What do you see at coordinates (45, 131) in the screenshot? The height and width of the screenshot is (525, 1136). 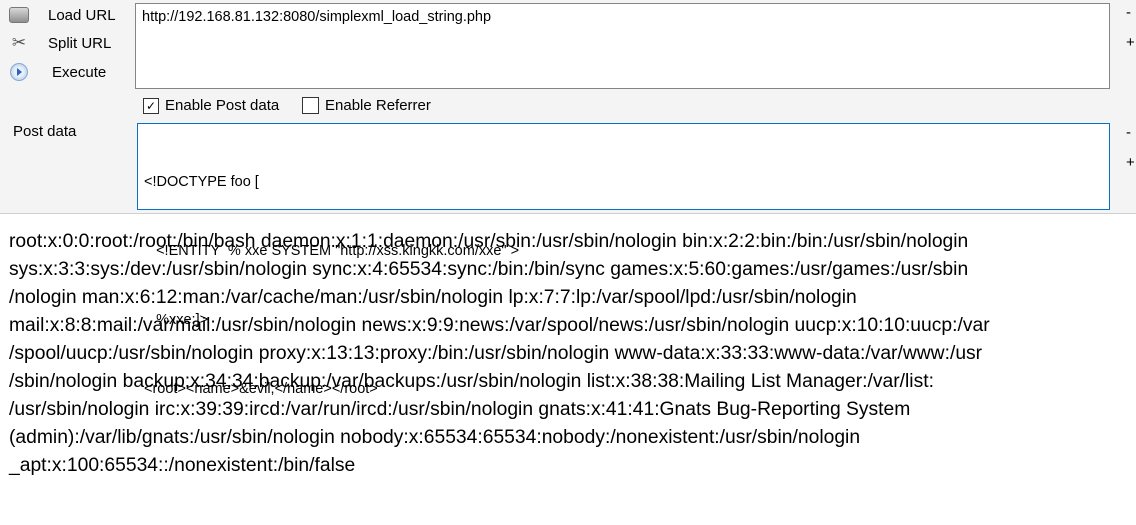 I see `post-data-label: Post data` at bounding box center [45, 131].